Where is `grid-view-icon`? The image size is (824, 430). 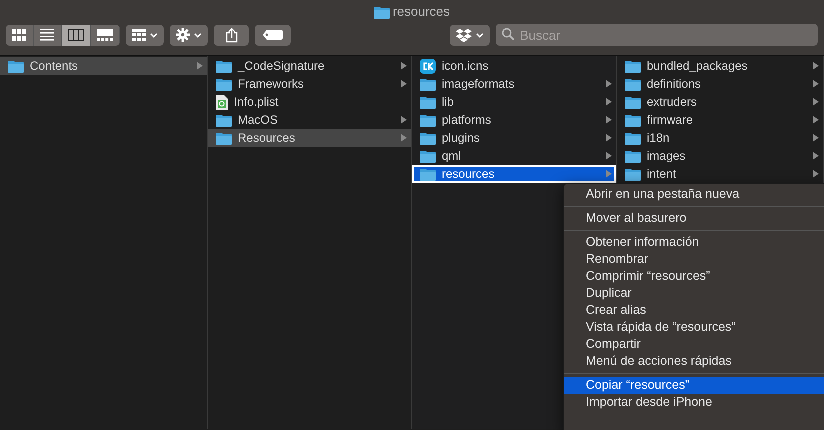 grid-view-icon is located at coordinates (19, 35).